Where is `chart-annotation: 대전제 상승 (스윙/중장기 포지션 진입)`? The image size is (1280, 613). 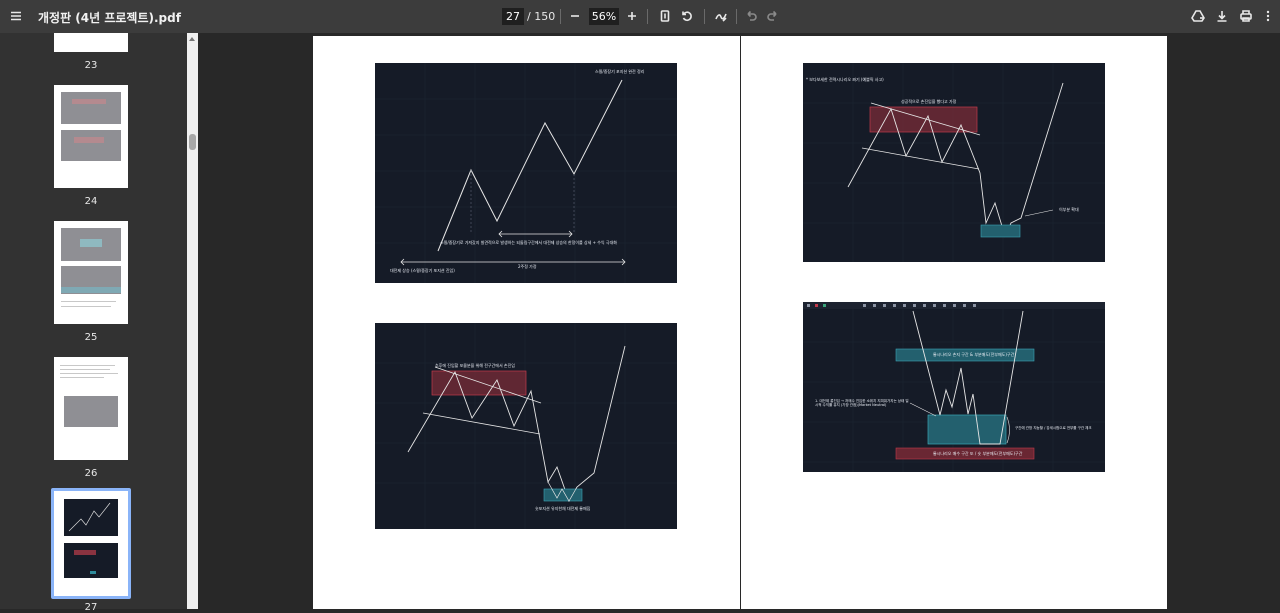 chart-annotation: 대전제 상승 (스윙/중장기 포지션 진입) is located at coordinates (422, 270).